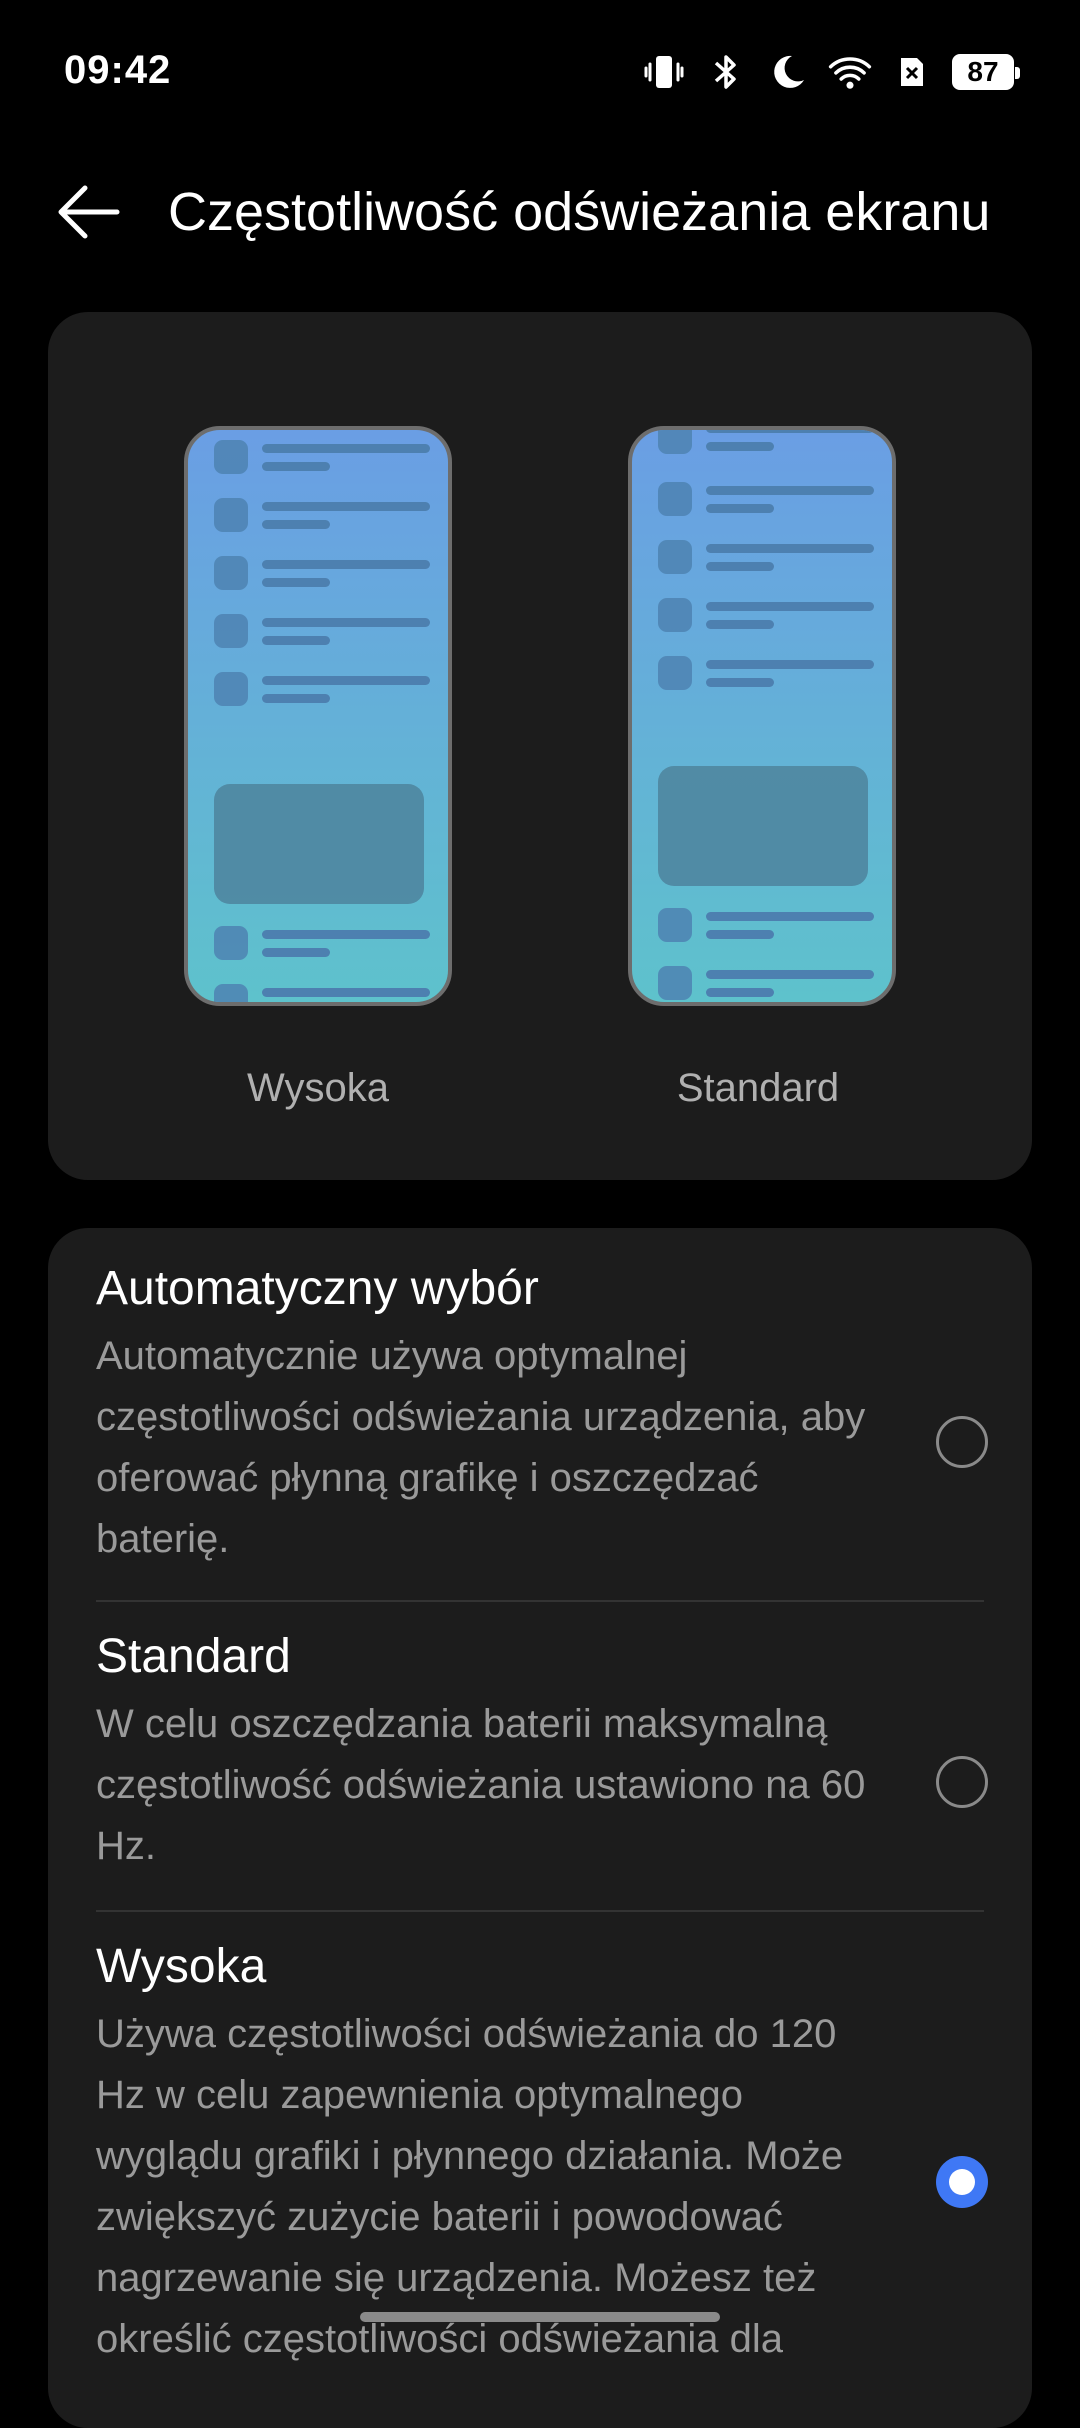  What do you see at coordinates (962, 2182) in the screenshot?
I see `radio-high-selected` at bounding box center [962, 2182].